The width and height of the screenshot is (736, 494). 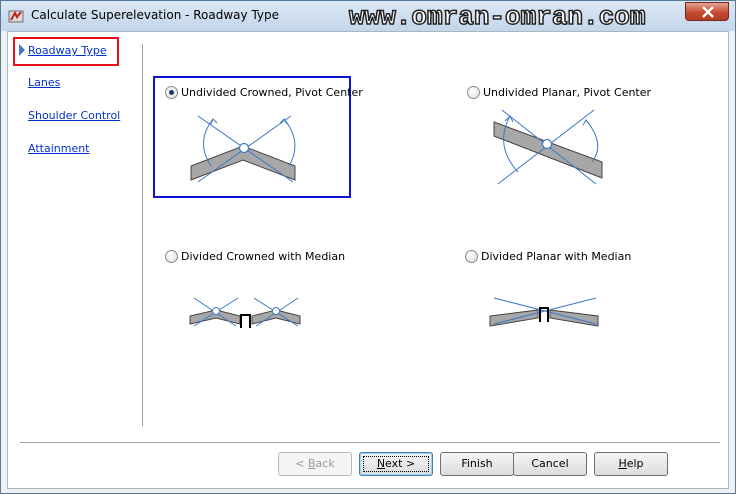 What do you see at coordinates (142, 235) in the screenshot?
I see `vertical-divider` at bounding box center [142, 235].